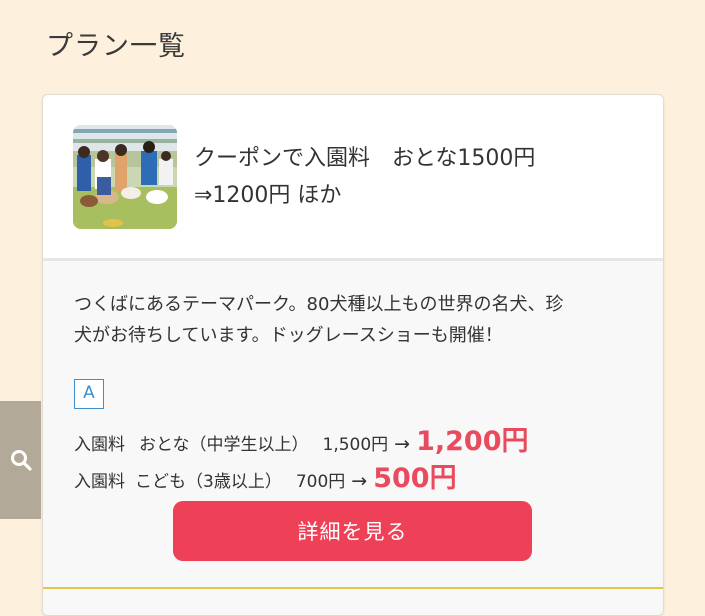 The height and width of the screenshot is (616, 705). Describe the element at coordinates (365, 158) in the screenshot. I see `plan-title-line1: クーポンで入園料 おとな1500円` at that location.